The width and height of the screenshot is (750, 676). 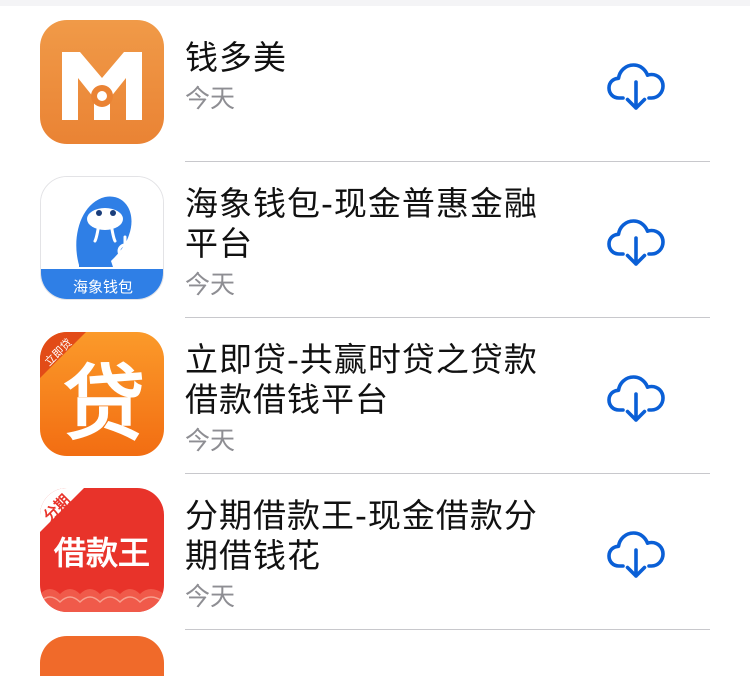 What do you see at coordinates (104, 404) in the screenshot?
I see `icon-glyph: 贷` at bounding box center [104, 404].